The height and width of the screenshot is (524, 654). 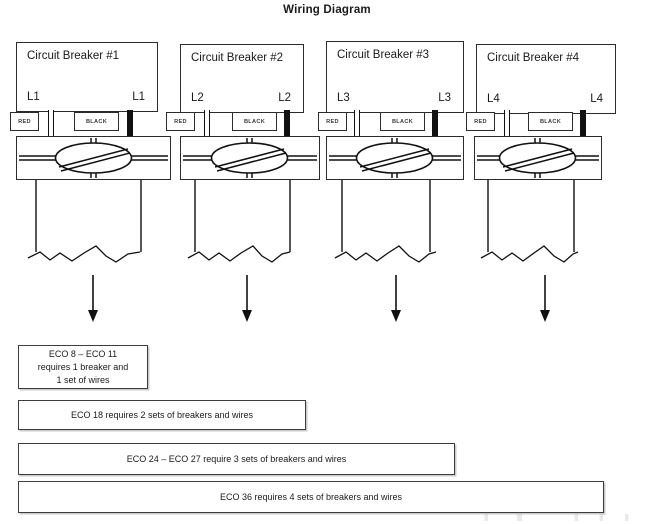 What do you see at coordinates (343, 98) in the screenshot?
I see `breaker-terminal-left-3: L3` at bounding box center [343, 98].